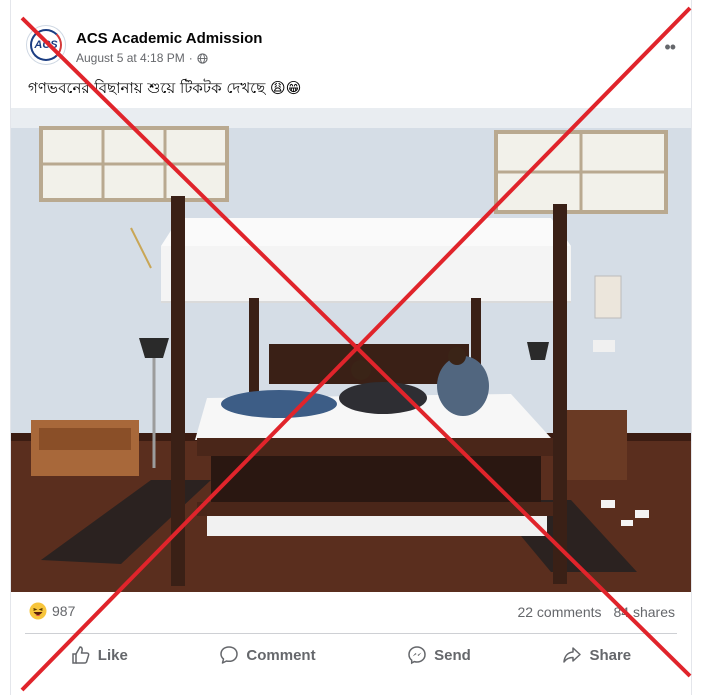 This screenshot has height=695, width=707. What do you see at coordinates (64, 611) in the screenshot?
I see `reaction-count: 987` at bounding box center [64, 611].